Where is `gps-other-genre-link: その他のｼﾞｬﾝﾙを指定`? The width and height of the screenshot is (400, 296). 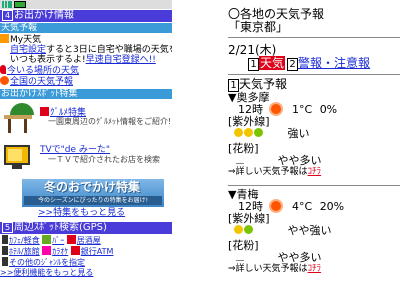
gps-other-genre-link: その他のｼﾞｬﾝﾙを指定 is located at coordinates (47, 262).